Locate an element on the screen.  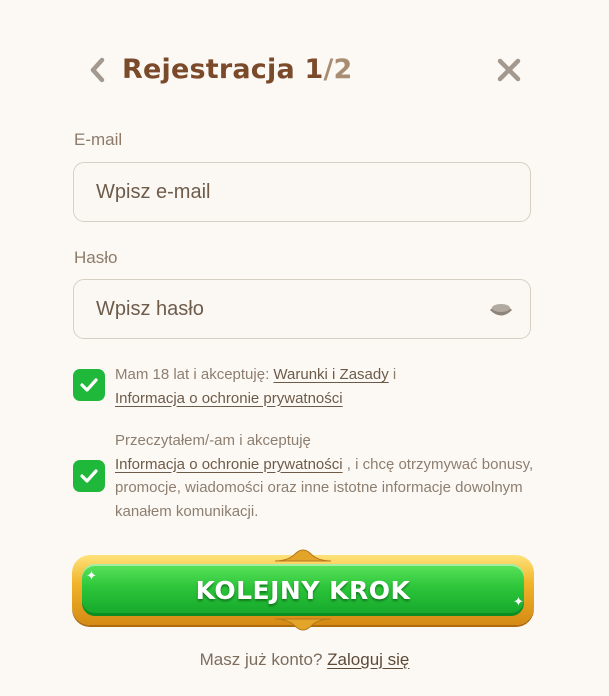
email-field is located at coordinates (302, 192).